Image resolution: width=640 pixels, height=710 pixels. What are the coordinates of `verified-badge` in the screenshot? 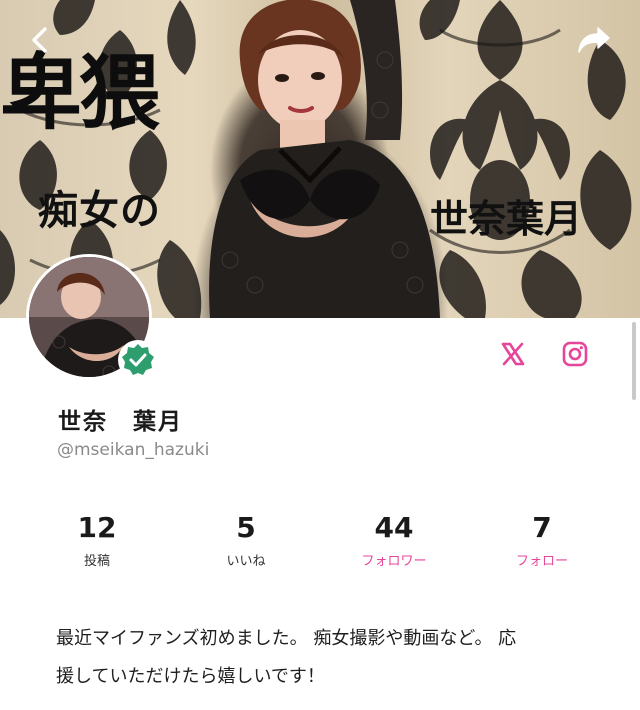 It's located at (138, 360).